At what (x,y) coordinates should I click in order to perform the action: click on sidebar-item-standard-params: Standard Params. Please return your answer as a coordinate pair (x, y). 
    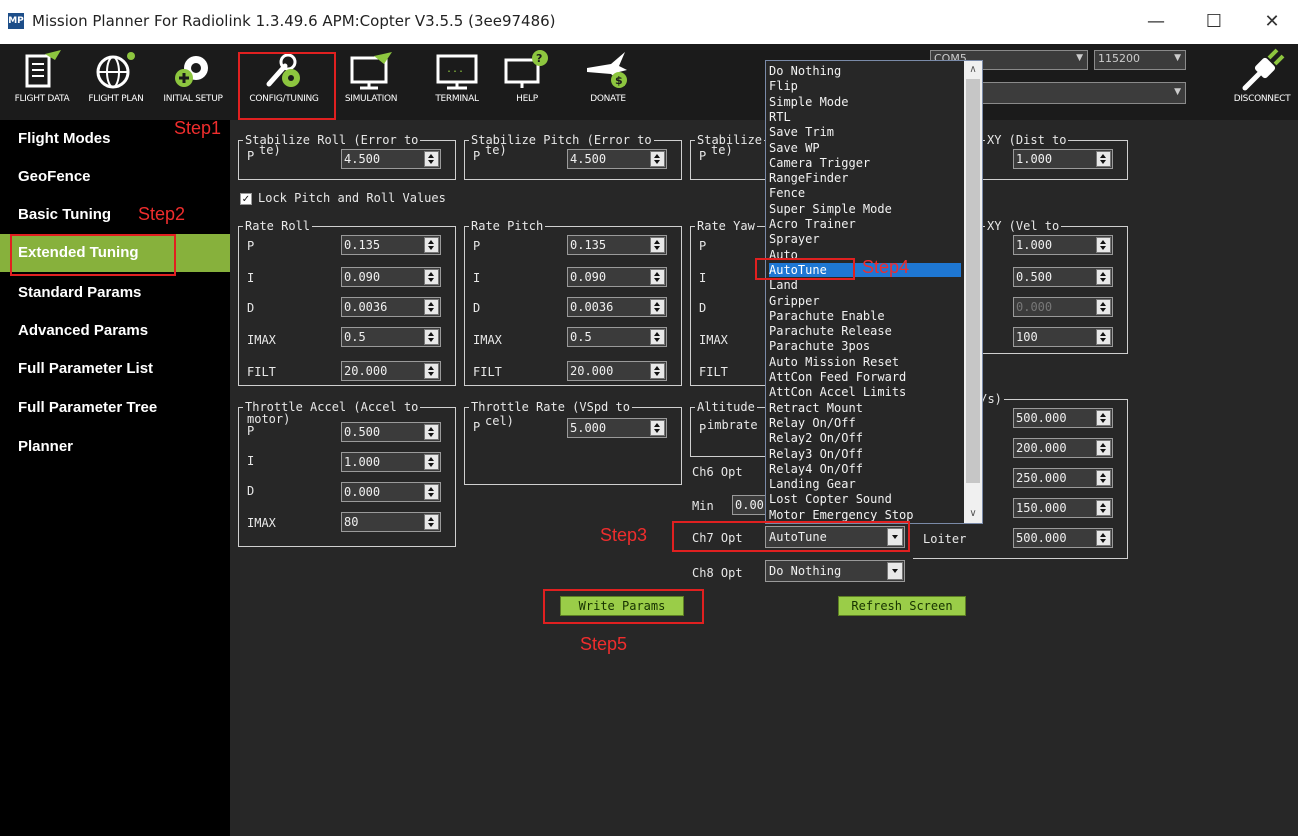
    Looking at the image, I should click on (115, 293).